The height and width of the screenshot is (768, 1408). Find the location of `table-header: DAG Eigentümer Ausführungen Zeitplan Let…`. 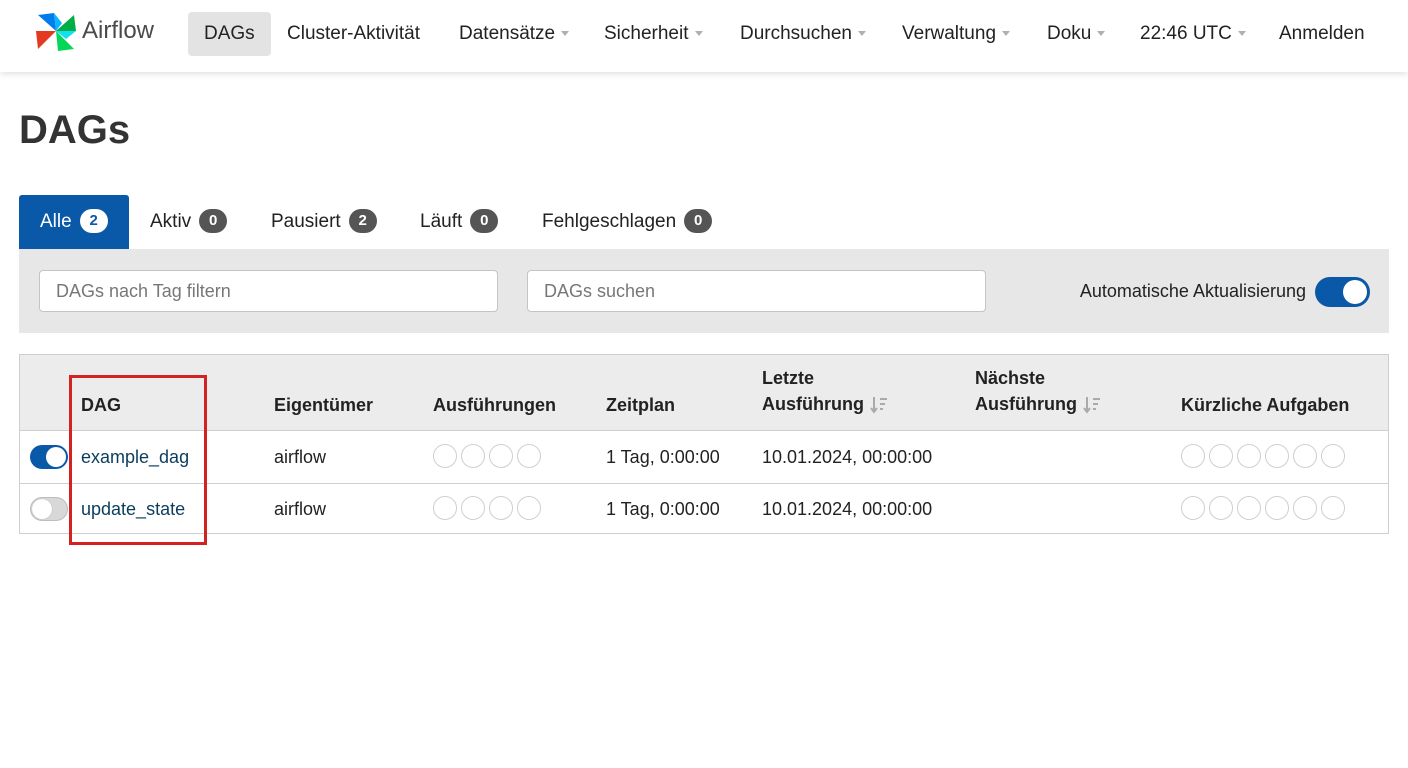

table-header: DAG Eigentümer Ausführungen Zeitplan Let… is located at coordinates (704, 393).